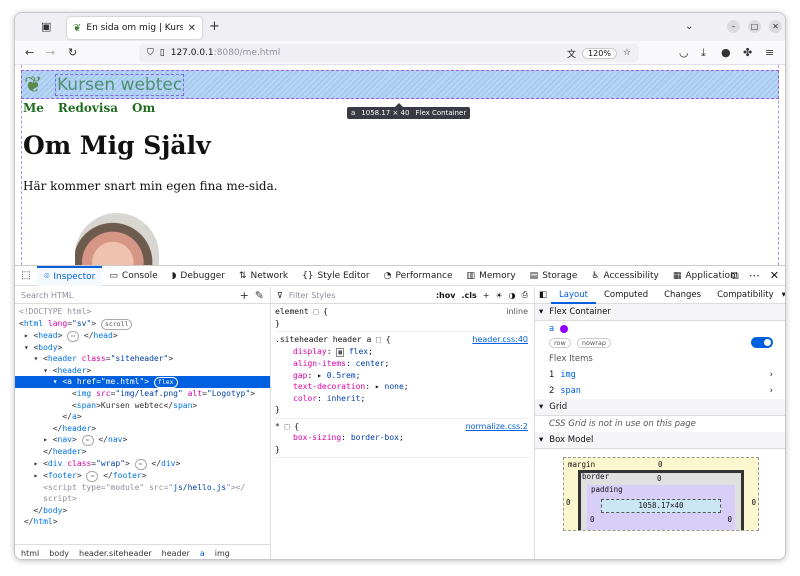  I want to click on grid-section-header: ▾ Grid, so click(660, 407).